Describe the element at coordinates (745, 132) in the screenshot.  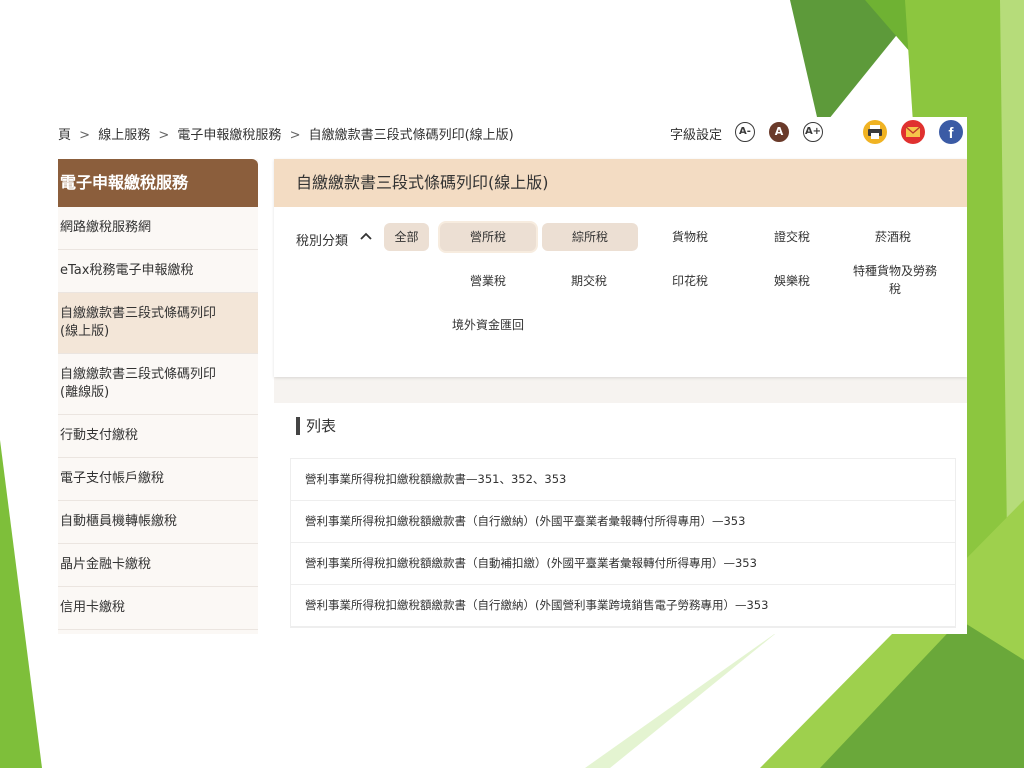
I see `font-smaller-button: A-` at that location.